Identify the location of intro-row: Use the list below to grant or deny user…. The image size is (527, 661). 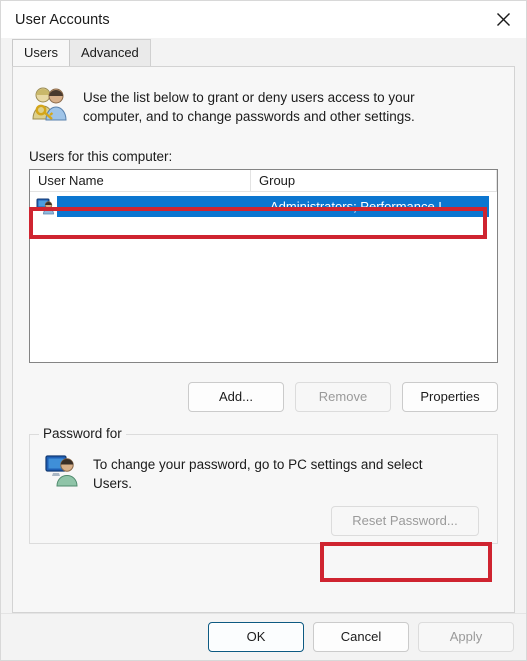
(263, 106).